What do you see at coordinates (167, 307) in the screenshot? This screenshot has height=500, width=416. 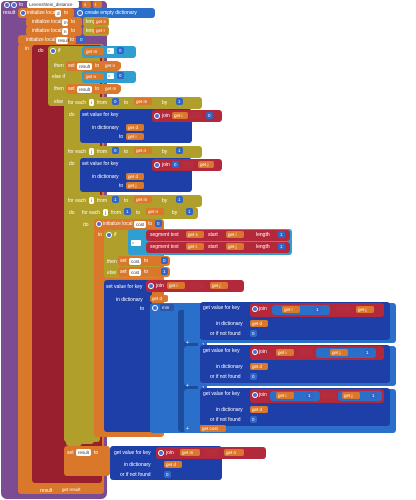 I see `min-dropdown: min` at bounding box center [167, 307].